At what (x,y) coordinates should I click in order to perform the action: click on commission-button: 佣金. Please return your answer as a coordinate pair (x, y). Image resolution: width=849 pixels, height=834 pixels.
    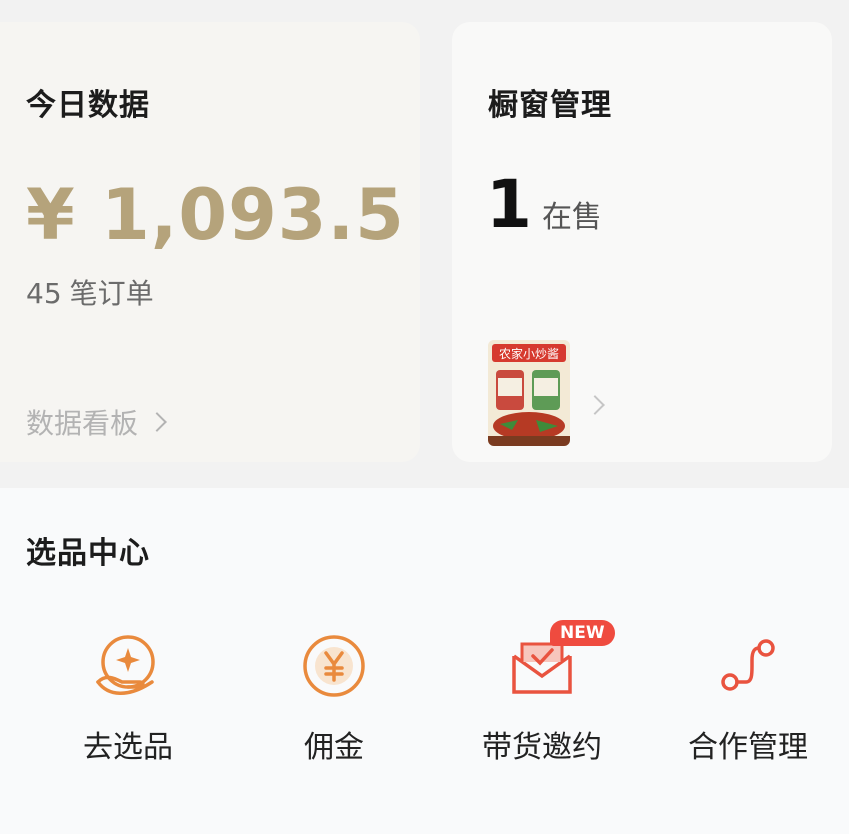
    Looking at the image, I should click on (334, 696).